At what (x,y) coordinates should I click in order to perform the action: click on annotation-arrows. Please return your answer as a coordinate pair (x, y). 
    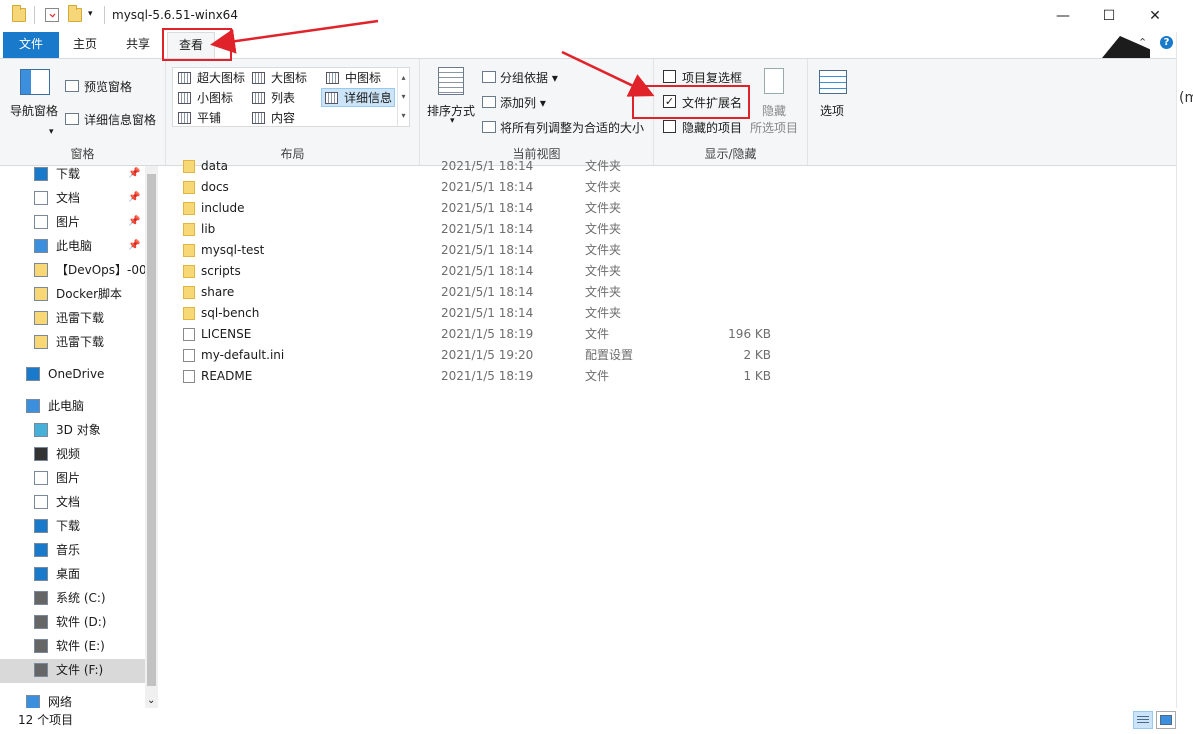
    Looking at the image, I should click on (432, 58).